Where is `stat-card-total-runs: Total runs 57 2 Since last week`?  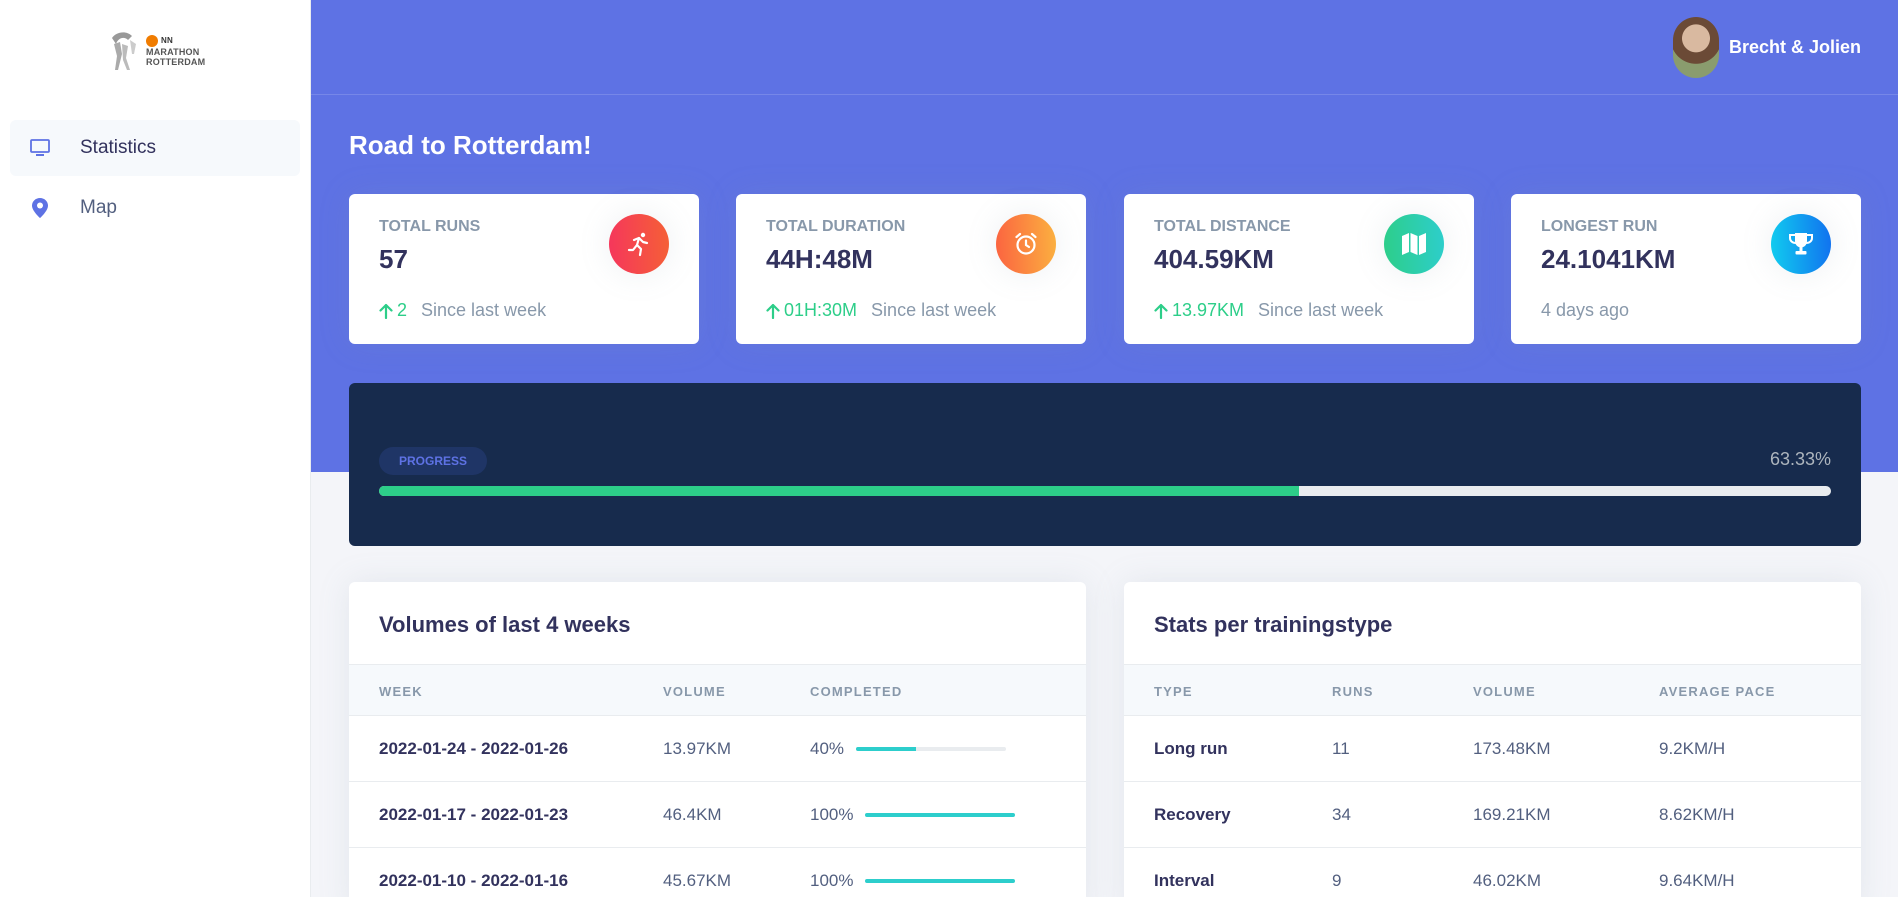
stat-card-total-runs: Total runs 57 2 Since last week is located at coordinates (524, 269).